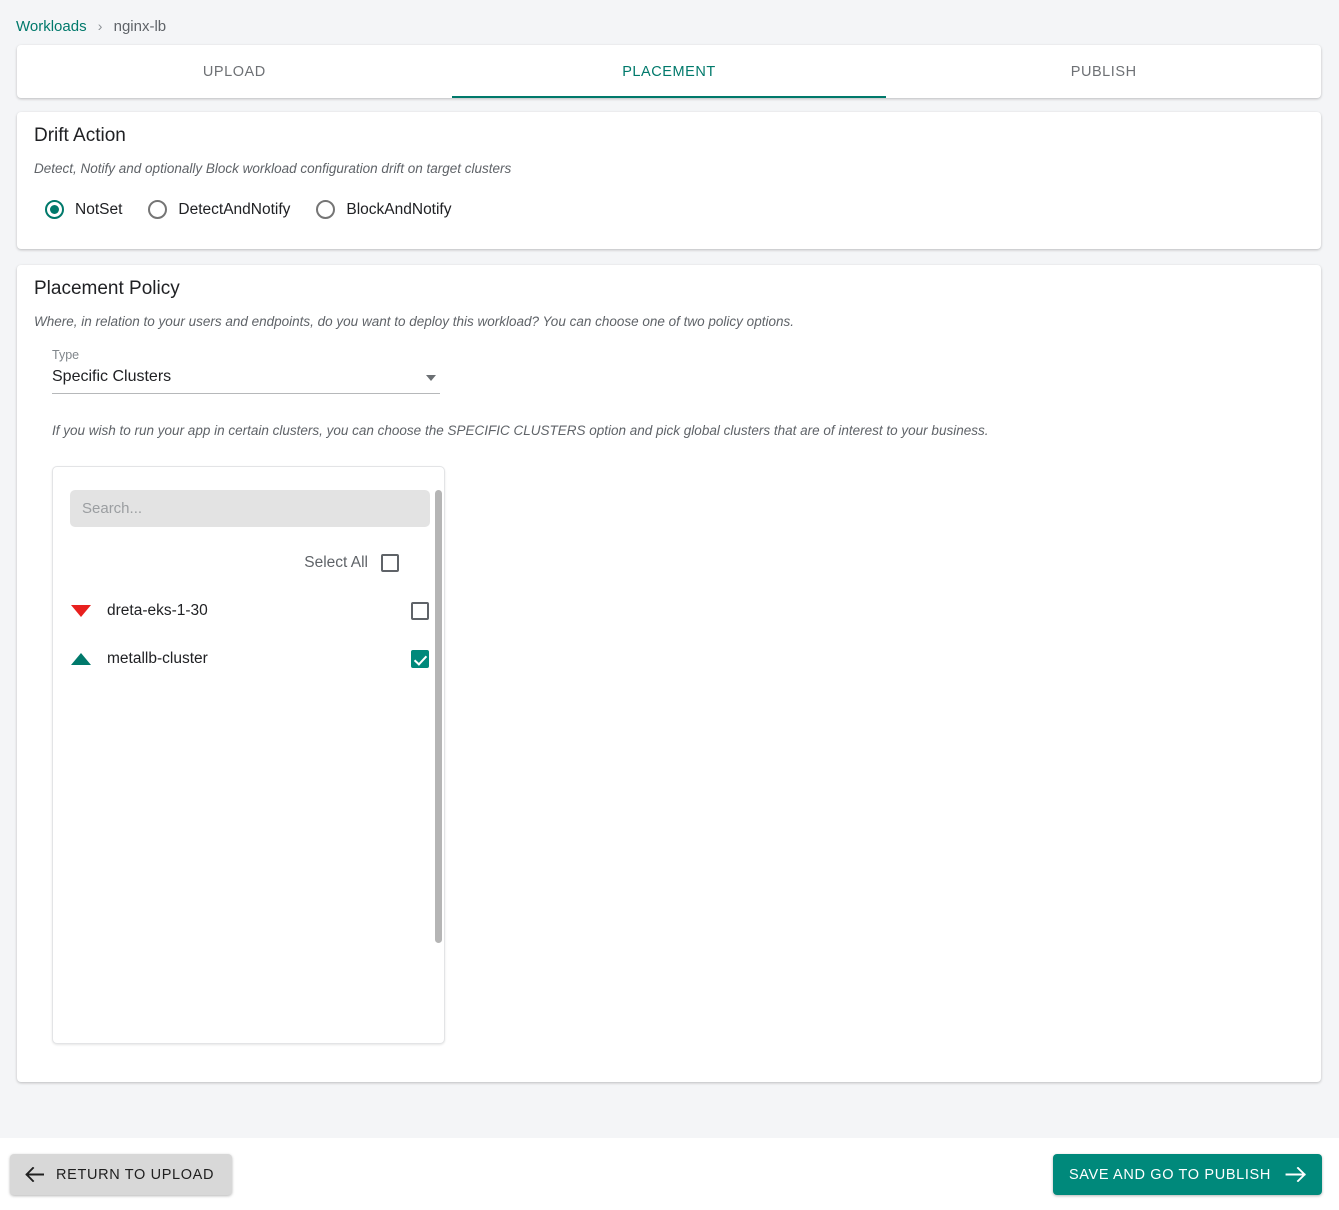 This screenshot has height=1210, width=1339. What do you see at coordinates (326, 209) in the screenshot?
I see `radio-blockandnotify-mark` at bounding box center [326, 209].